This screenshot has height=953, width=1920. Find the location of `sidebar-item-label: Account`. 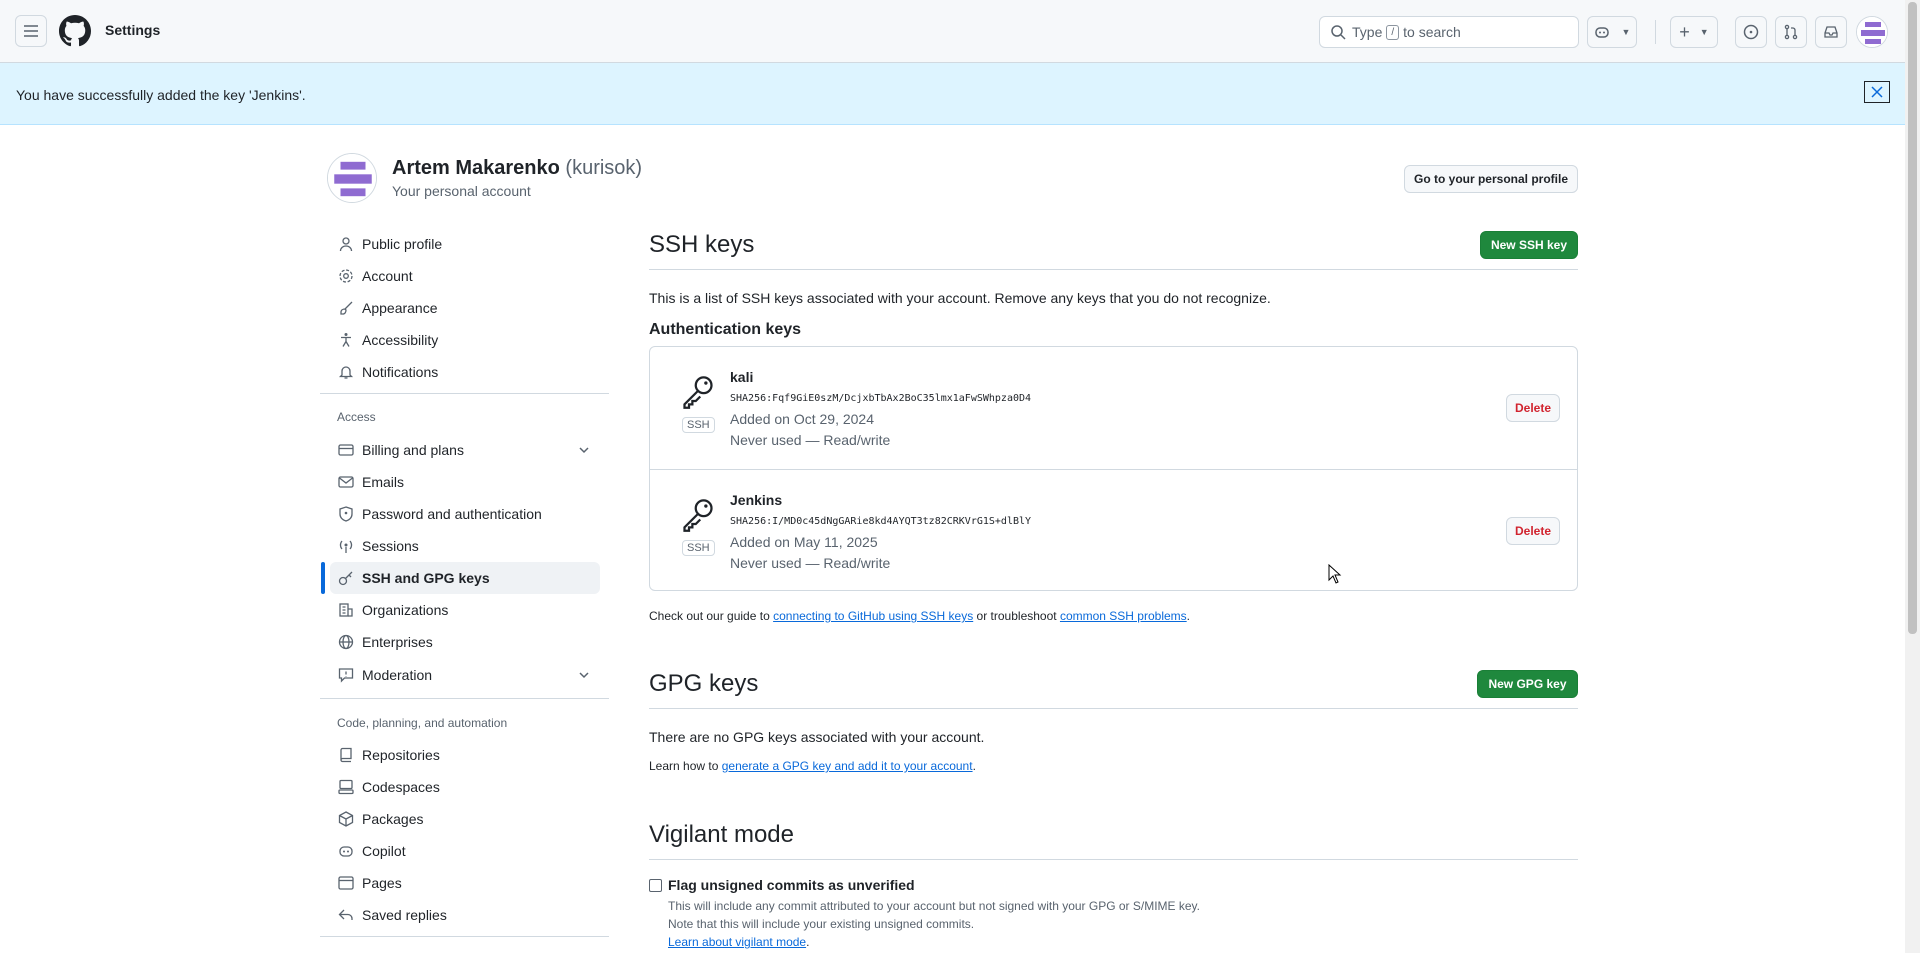

sidebar-item-label: Account is located at coordinates (387, 276).